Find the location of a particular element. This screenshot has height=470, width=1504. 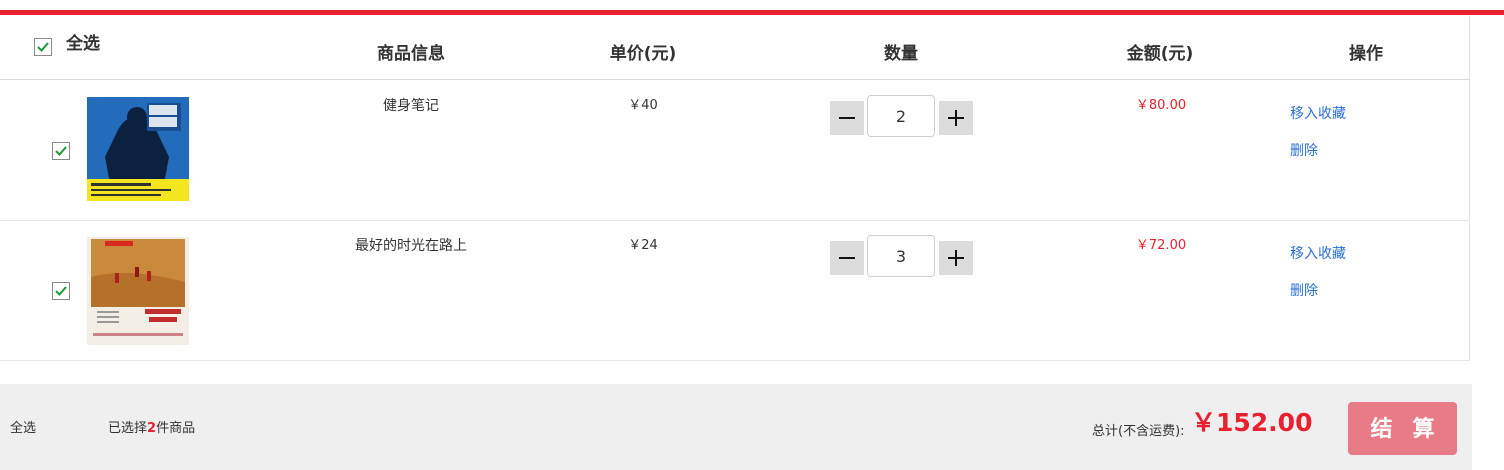

product-name: 最好的时光在路上 is located at coordinates (411, 246).